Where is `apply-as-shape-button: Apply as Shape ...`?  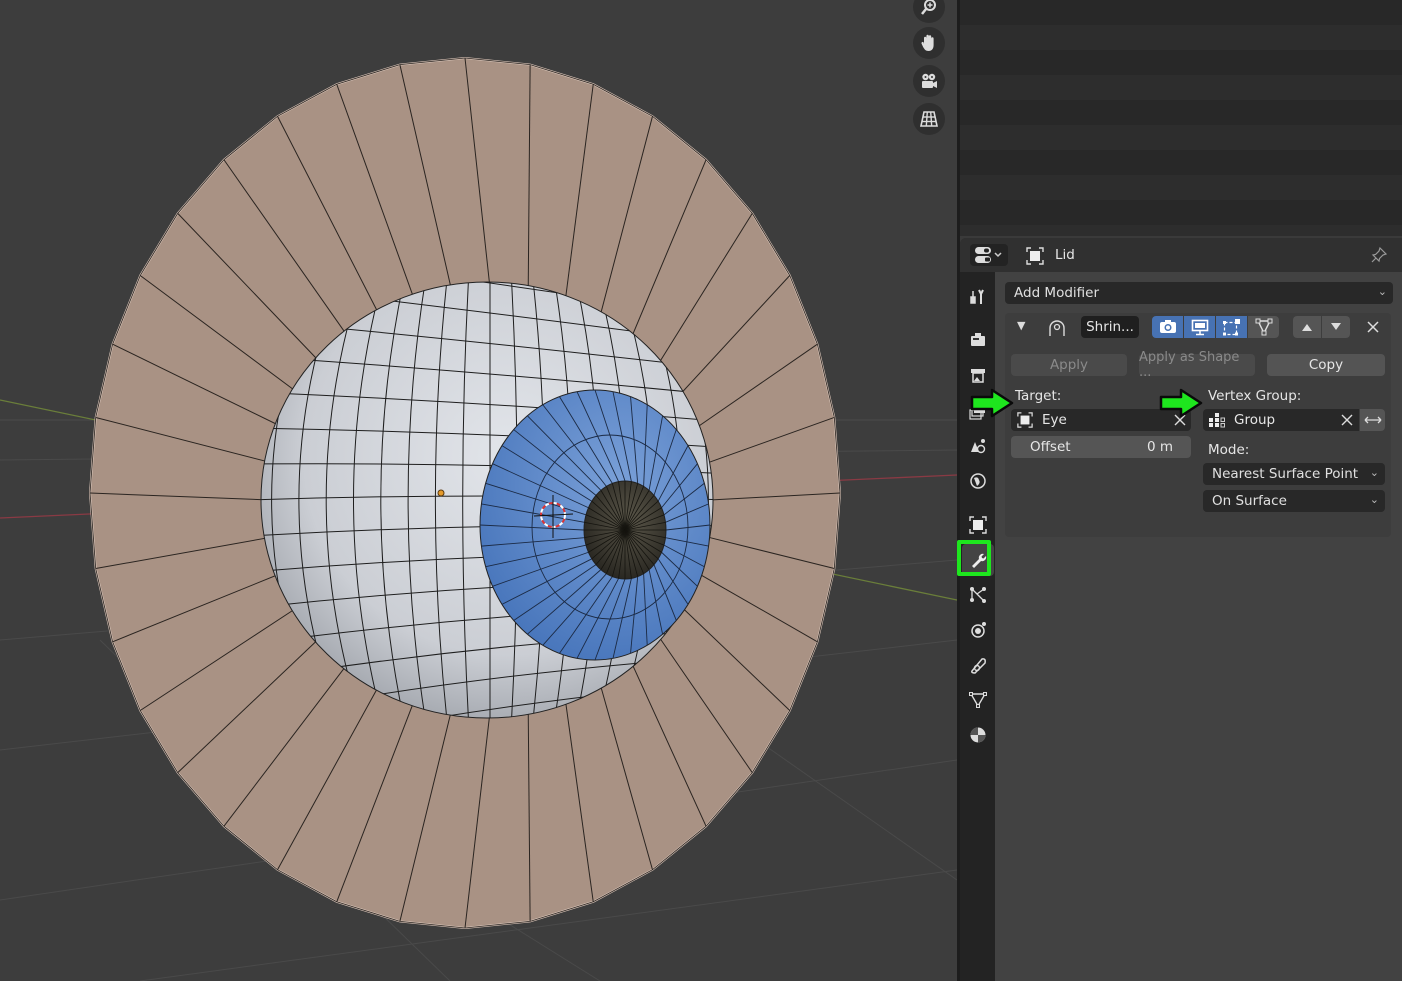 apply-as-shape-button: Apply as Shape ... is located at coordinates (1197, 365).